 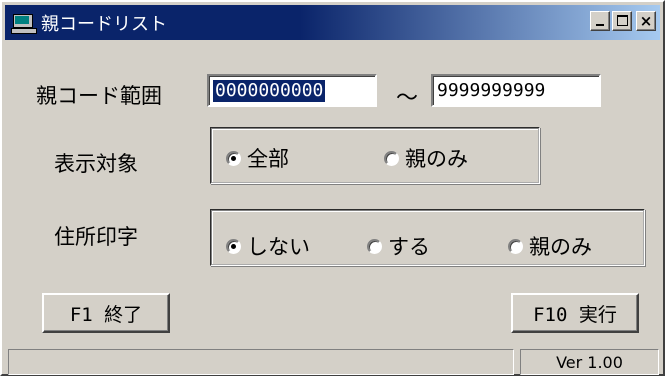 What do you see at coordinates (268, 159) in the screenshot?
I see `display-target-option-all-label: 全部` at bounding box center [268, 159].